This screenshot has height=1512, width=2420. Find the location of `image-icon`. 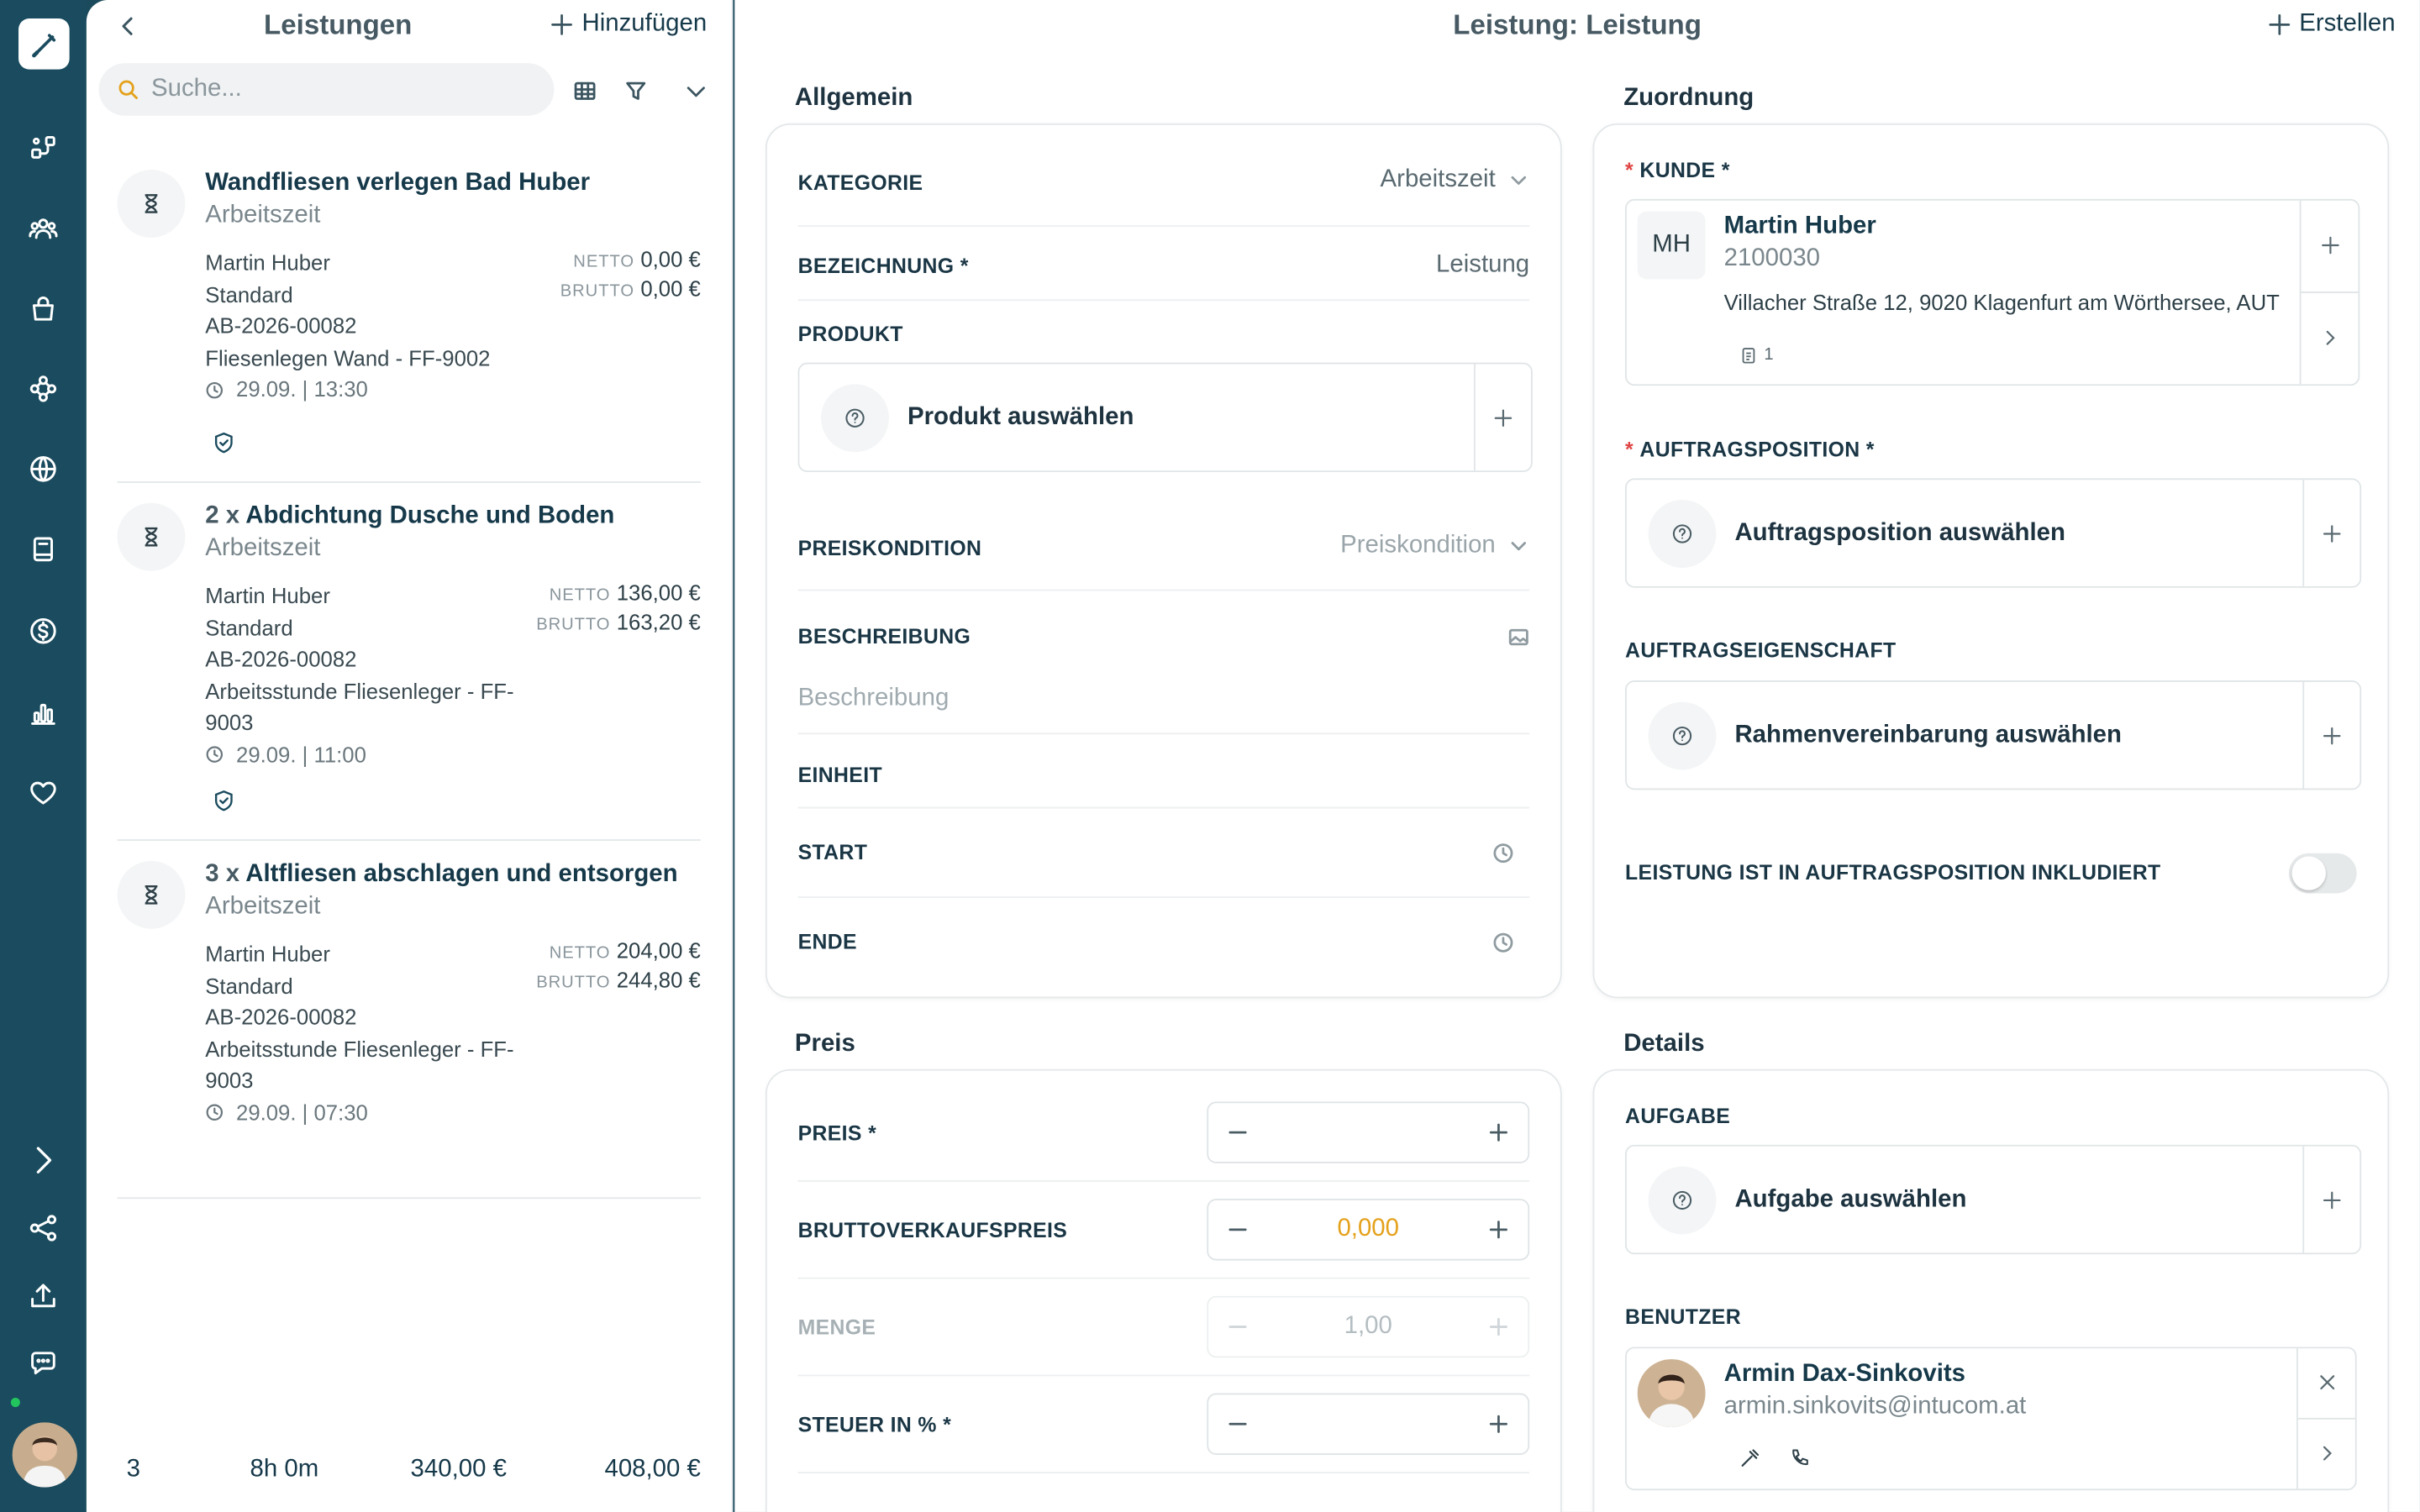

image-icon is located at coordinates (1518, 637).